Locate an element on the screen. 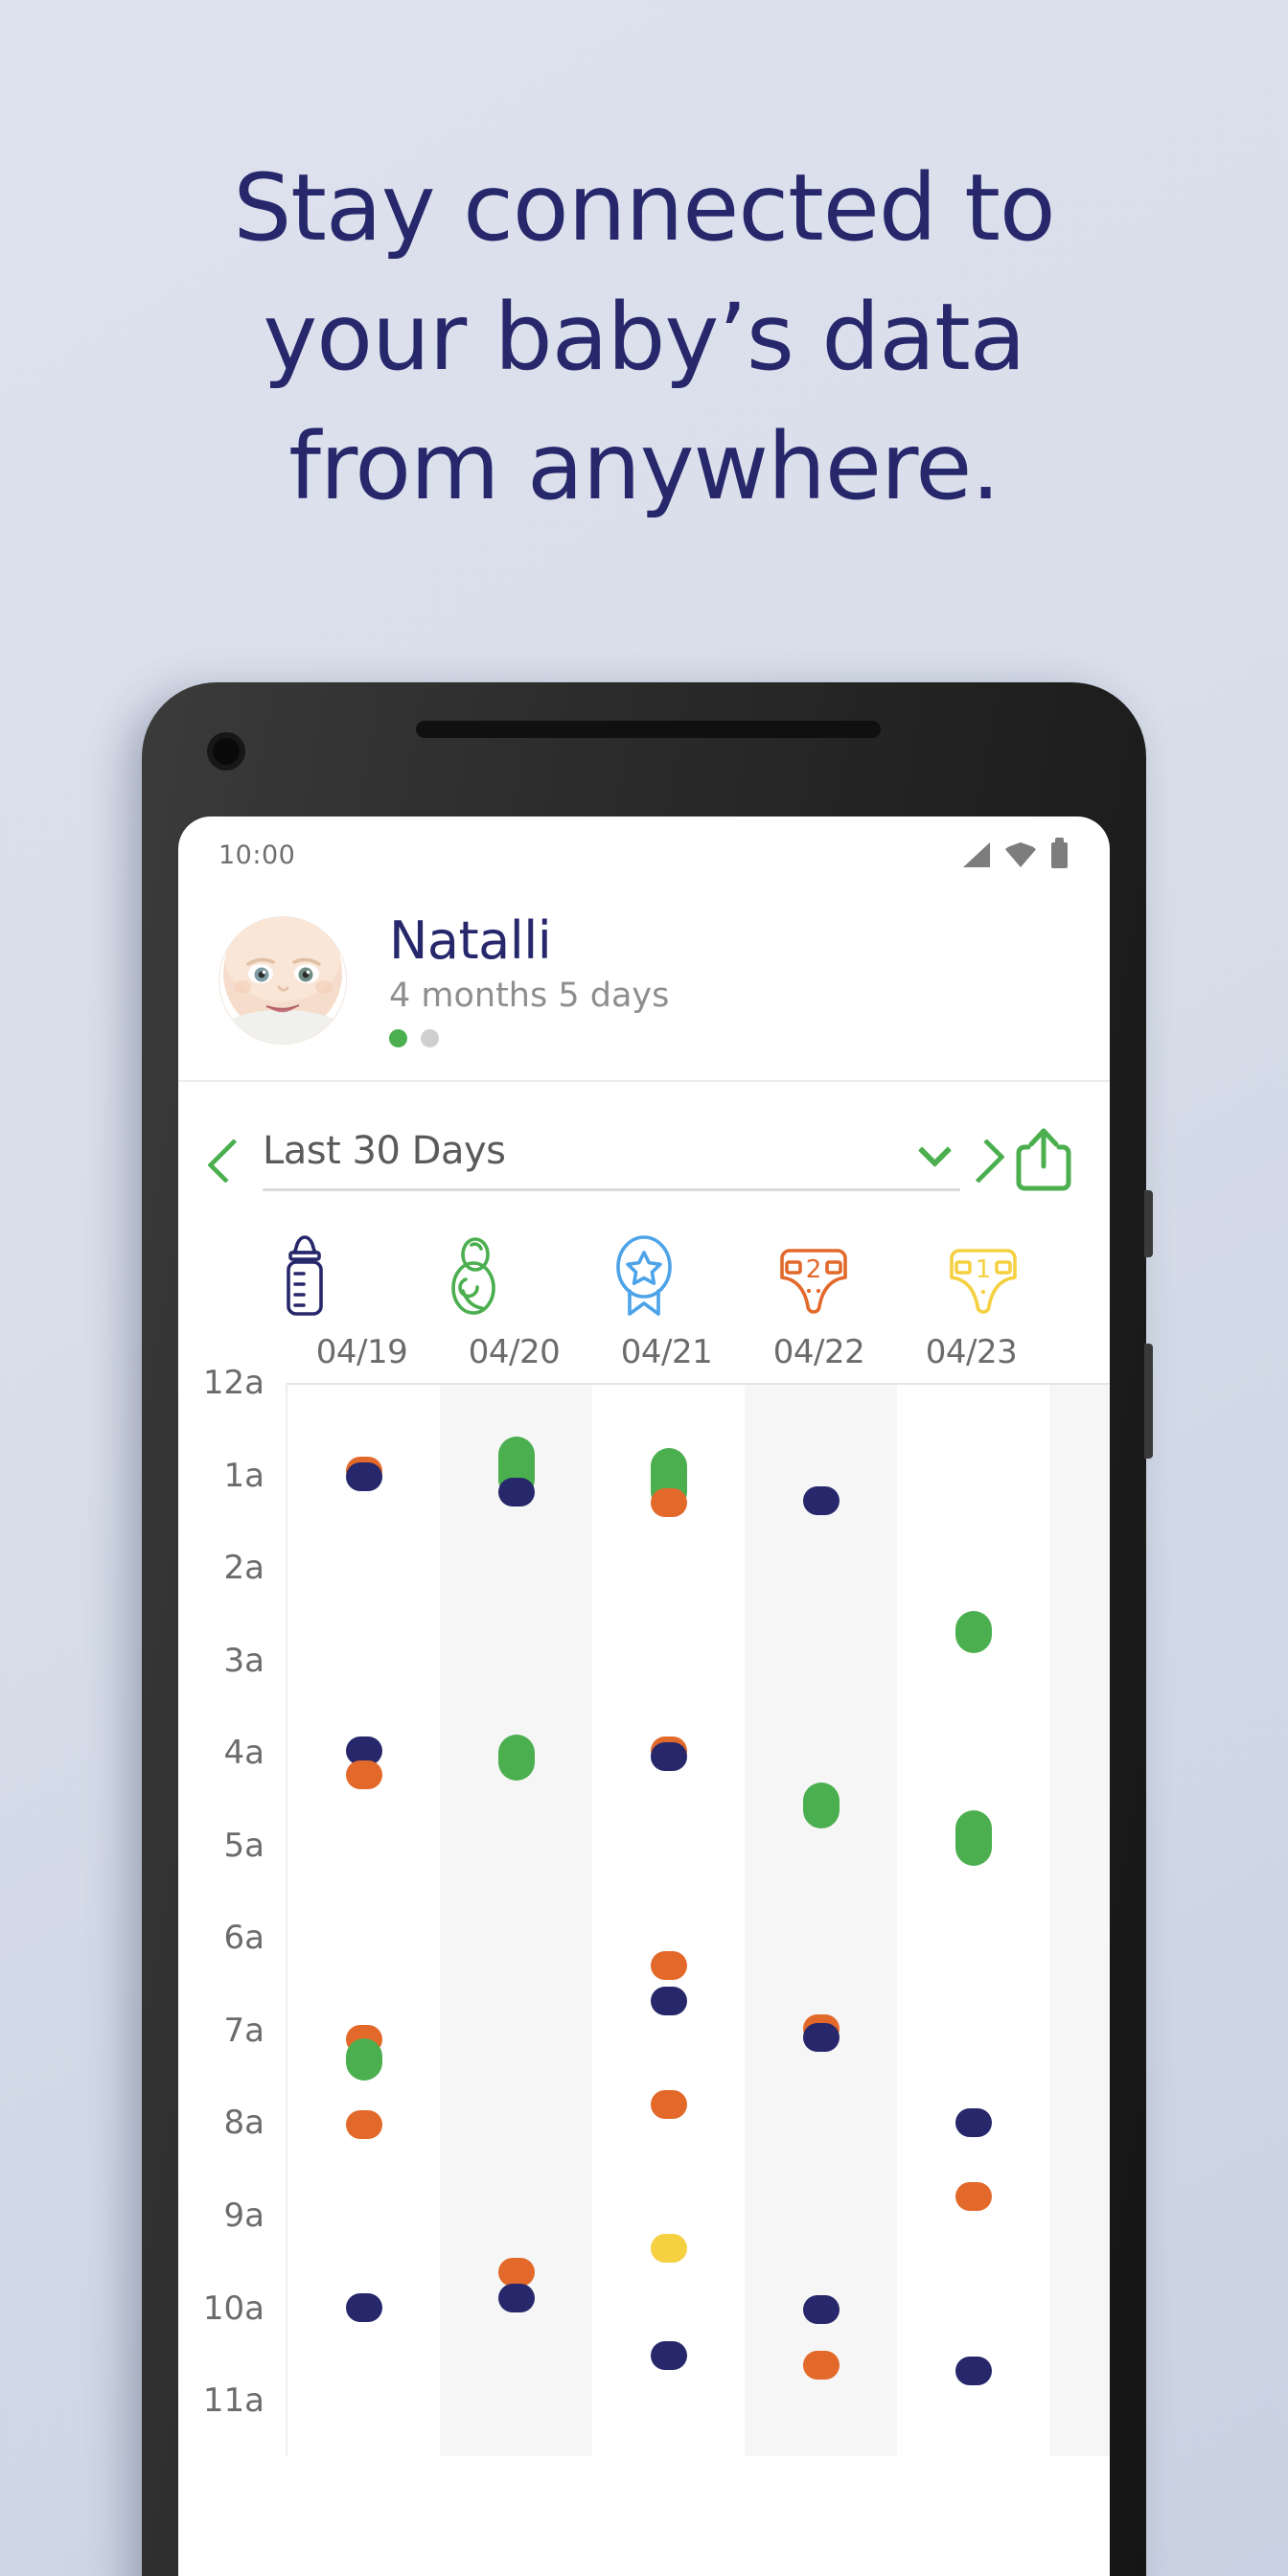  chart-y-axis: 12a 1a 2a 3a 4a 5a 6a 7a 8a 9a 10a 11a is located at coordinates (228, 1910).